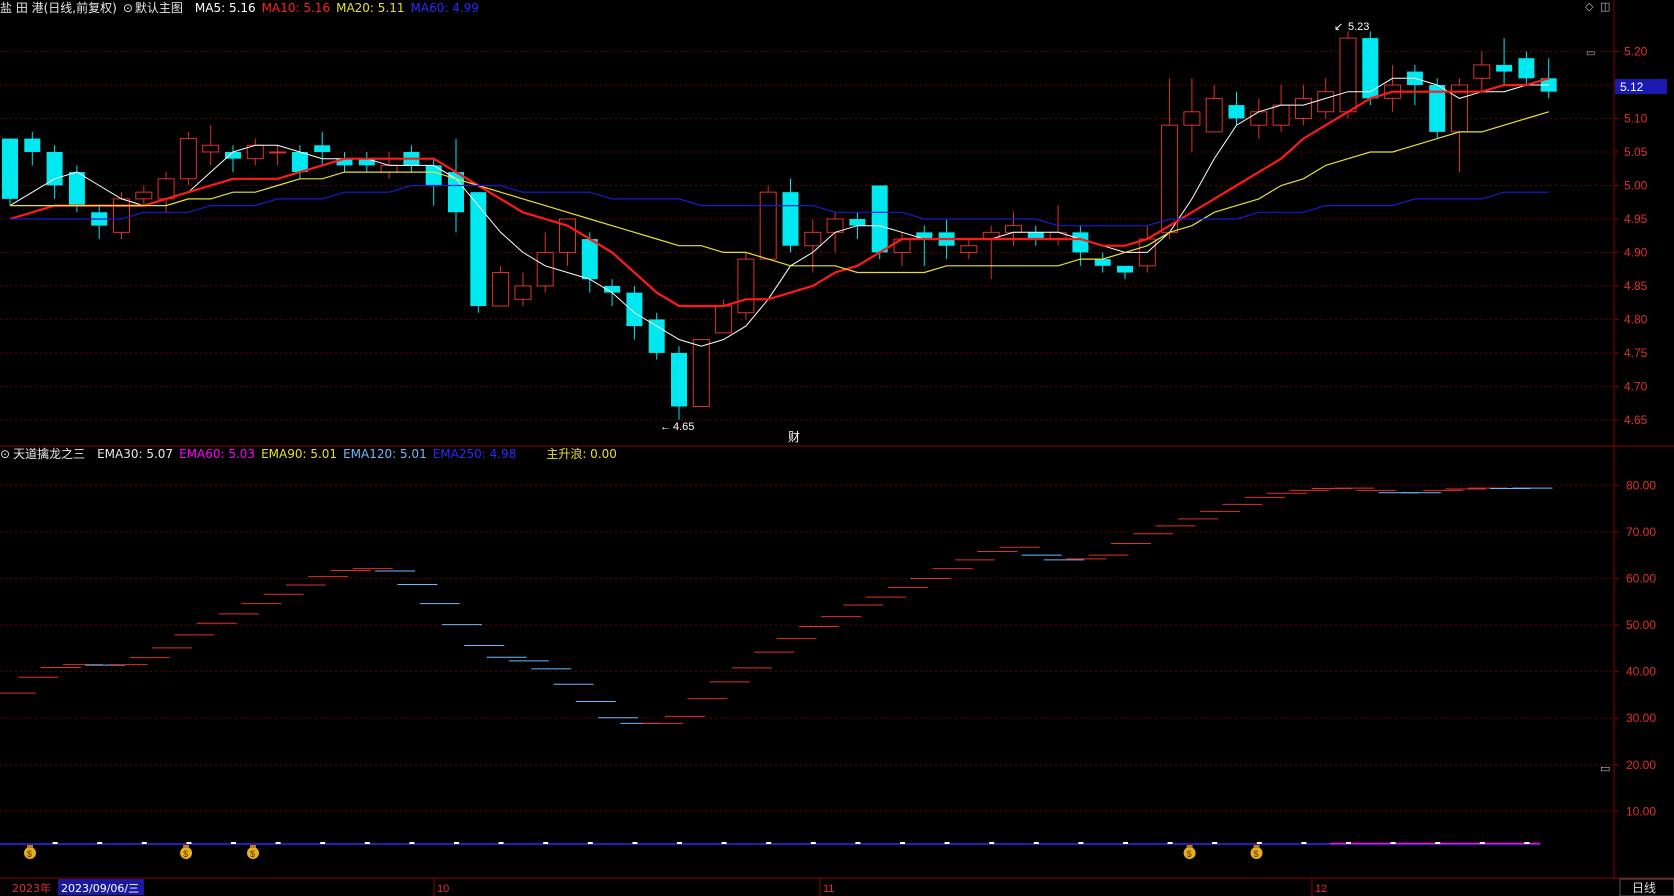 The height and width of the screenshot is (896, 1674). I want to click on money-bag-glyph: $, so click(185, 854).